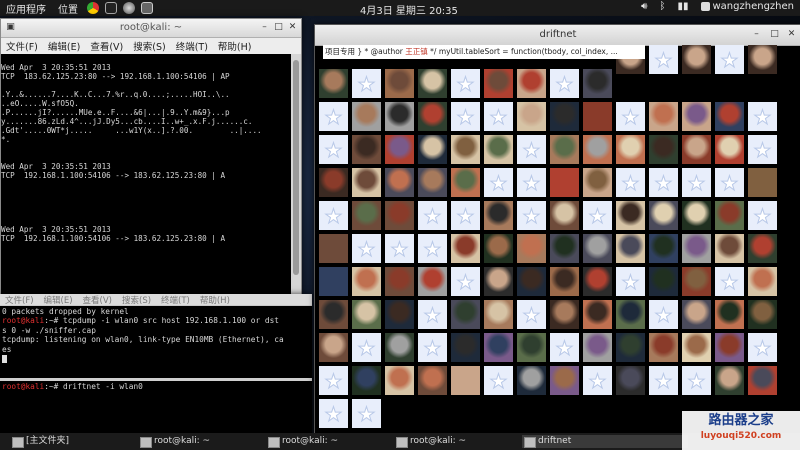 The image size is (800, 450). Describe the element at coordinates (93, 8) in the screenshot. I see `chrome-icon` at that location.